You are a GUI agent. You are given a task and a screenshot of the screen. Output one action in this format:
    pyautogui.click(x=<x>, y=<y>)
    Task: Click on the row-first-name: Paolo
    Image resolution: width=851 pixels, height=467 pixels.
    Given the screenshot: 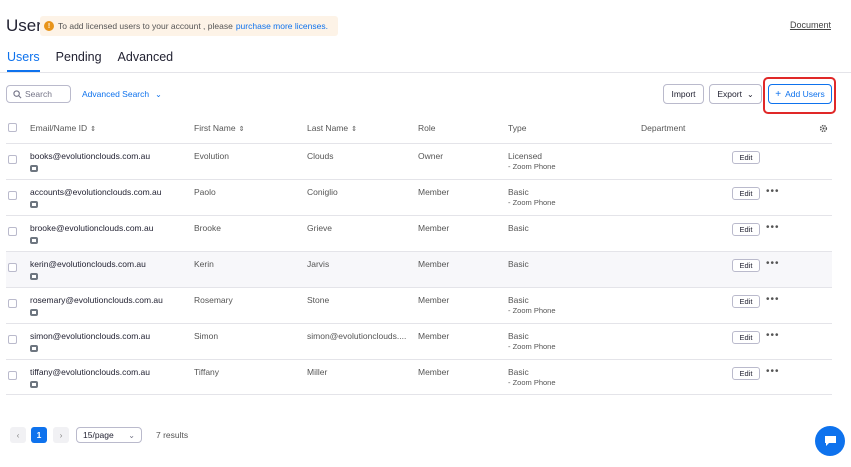 What is the action you would take?
    pyautogui.click(x=205, y=192)
    